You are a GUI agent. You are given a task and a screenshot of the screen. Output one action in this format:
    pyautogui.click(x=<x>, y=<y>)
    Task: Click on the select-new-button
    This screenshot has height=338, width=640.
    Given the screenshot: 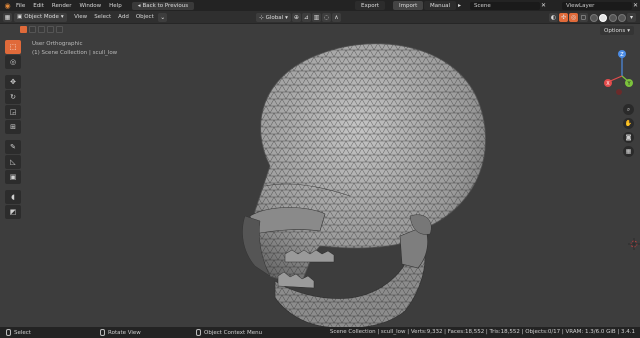 What is the action you would take?
    pyautogui.click(x=23, y=29)
    